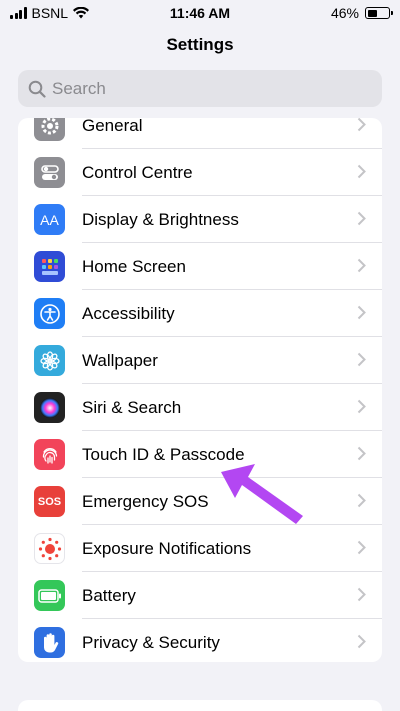 Image resolution: width=400 pixels, height=711 pixels. Describe the element at coordinates (128, 313) in the screenshot. I see `settings-item-label: Accessibility` at that location.